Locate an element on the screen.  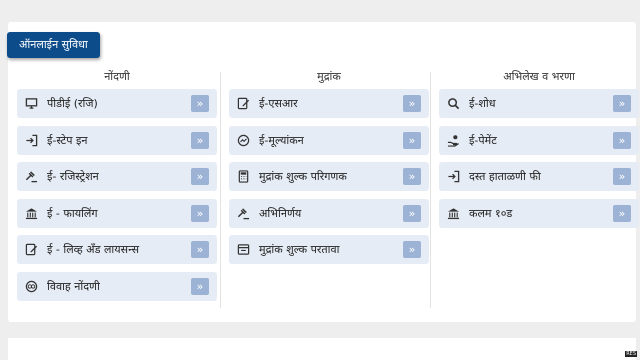
service-link: कलम १०ड » is located at coordinates (539, 213).